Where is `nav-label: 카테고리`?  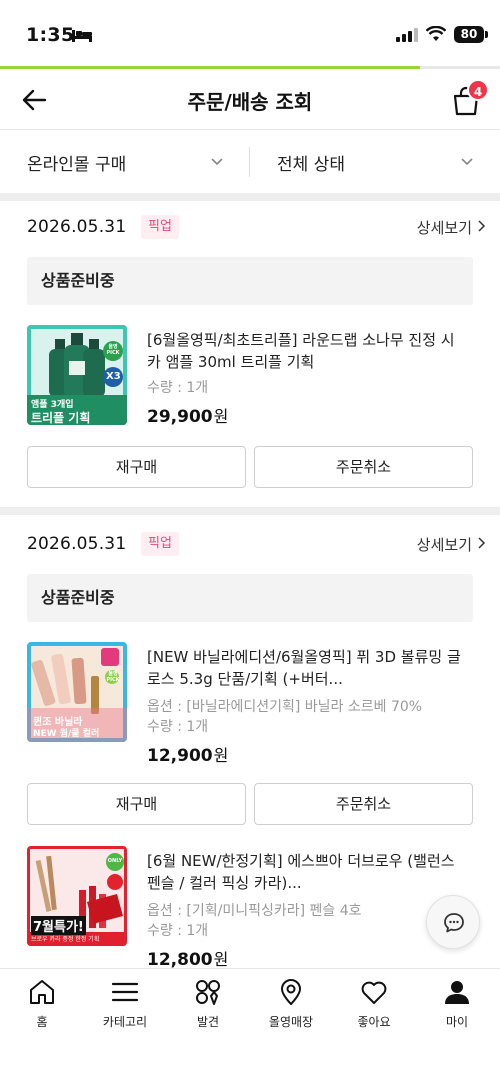
nav-label: 카테고리 is located at coordinates (125, 1022).